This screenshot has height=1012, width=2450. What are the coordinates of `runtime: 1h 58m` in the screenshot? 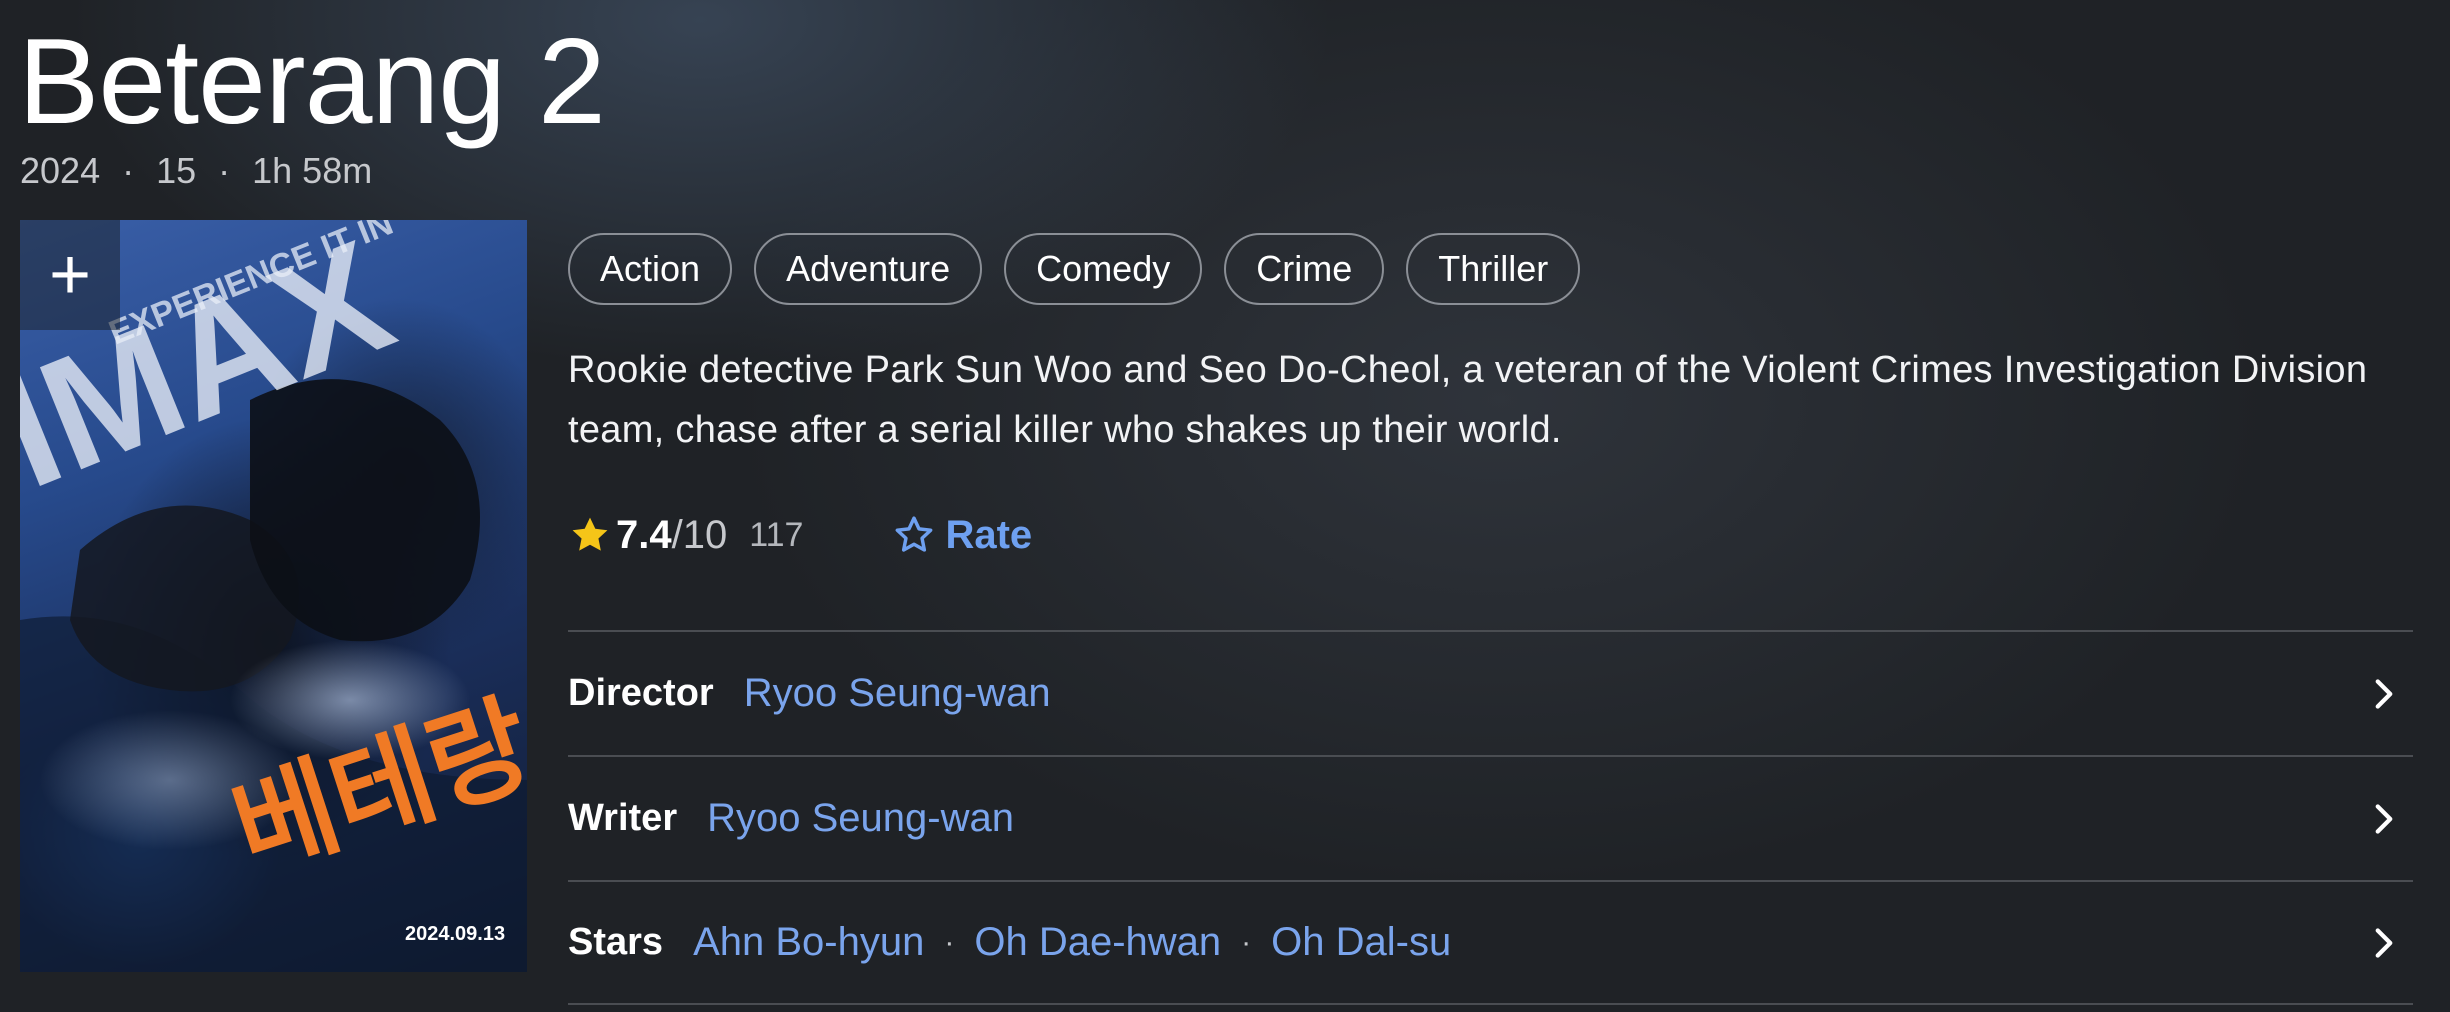 It's located at (312, 170).